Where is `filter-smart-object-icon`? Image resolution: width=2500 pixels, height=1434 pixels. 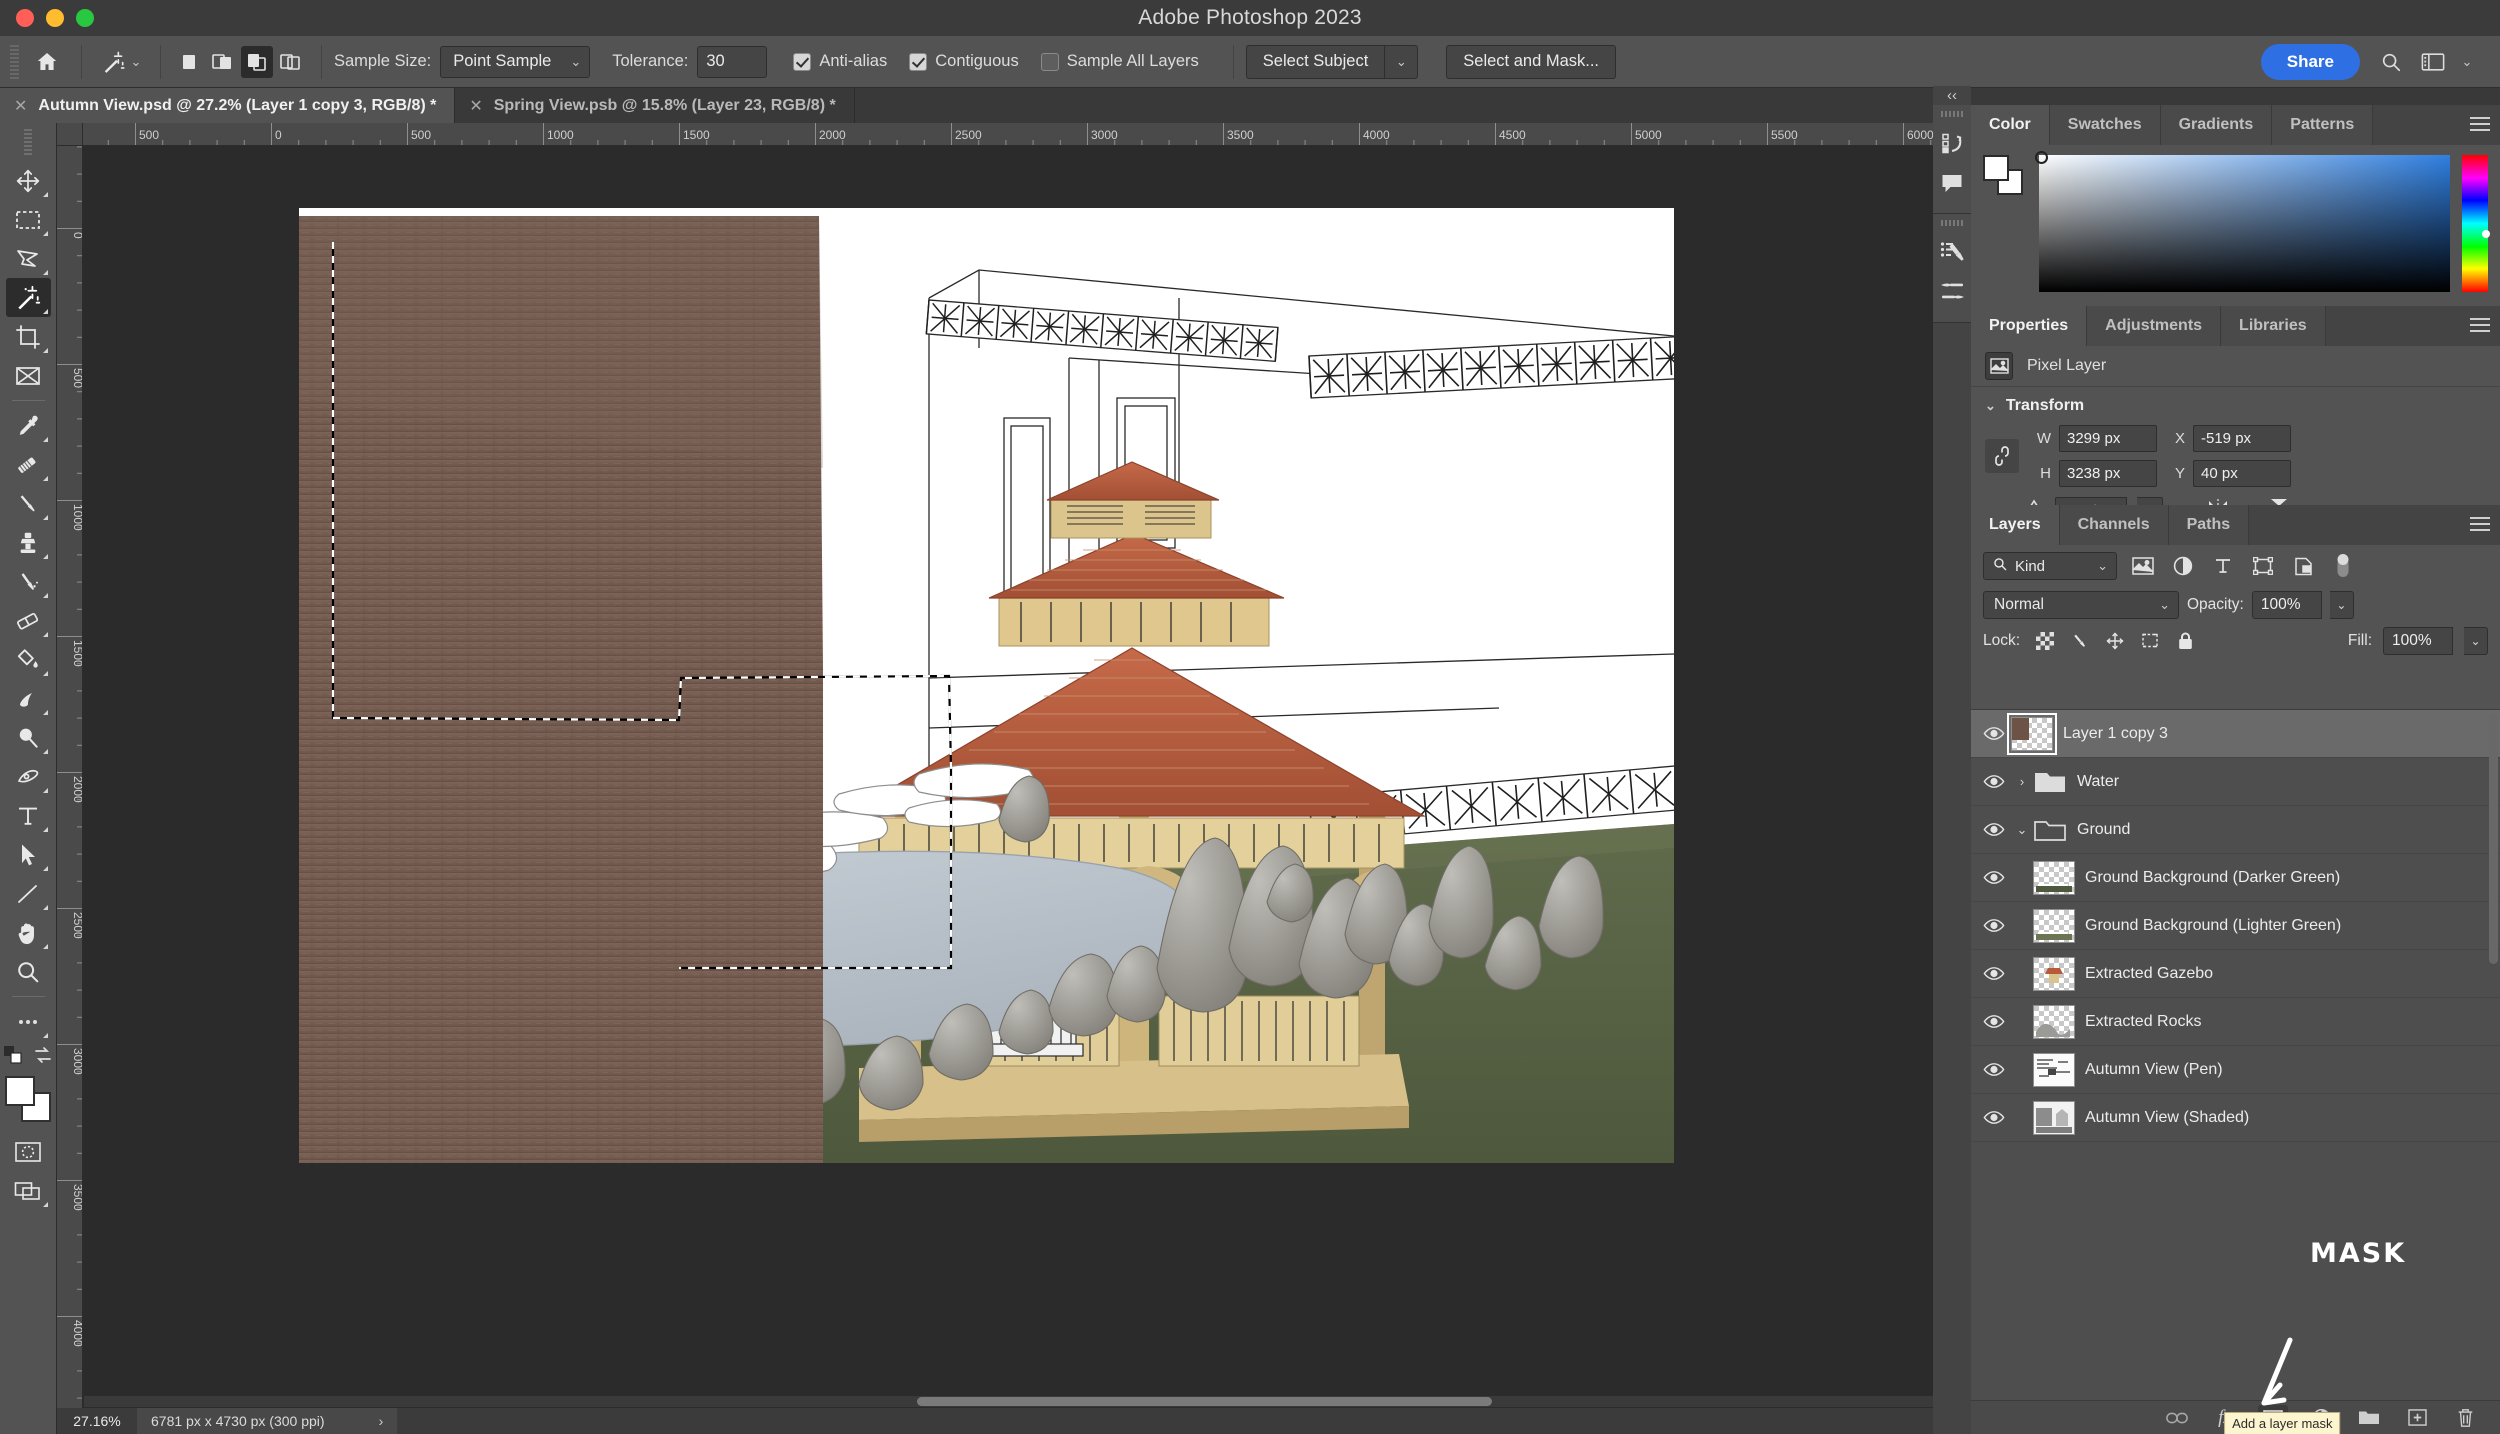 filter-smart-object-icon is located at coordinates (2303, 566).